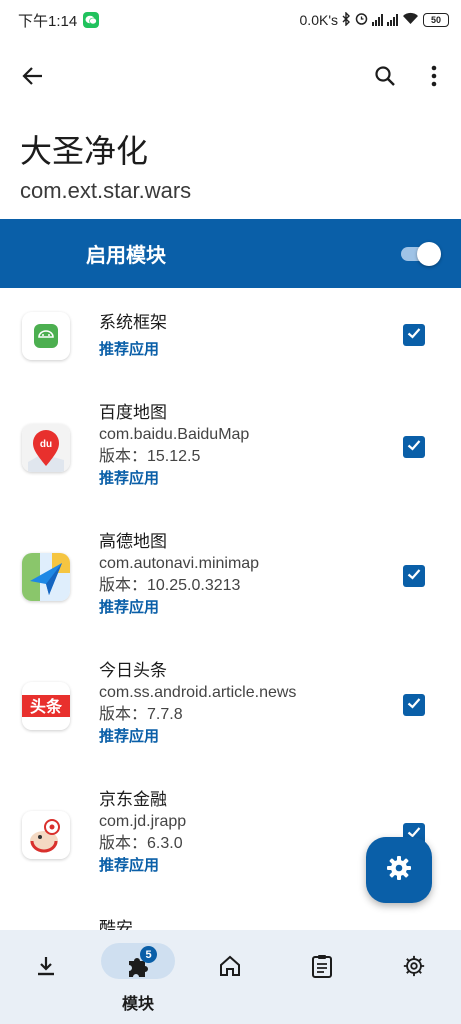  I want to click on app-version: 版本：7.7.8, so click(141, 714).